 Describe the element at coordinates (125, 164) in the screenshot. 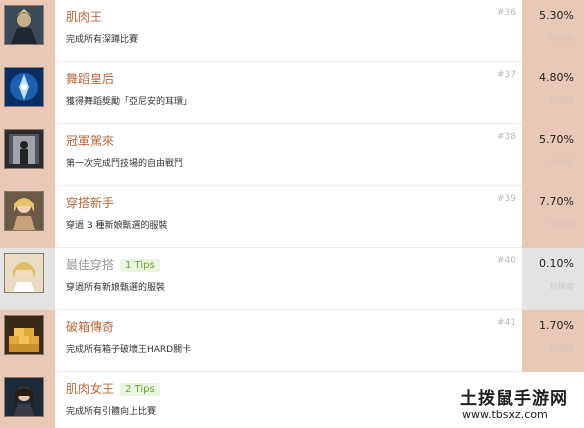

I see `achievement-description: 第一次完成鬥技場的自由戰鬥` at that location.